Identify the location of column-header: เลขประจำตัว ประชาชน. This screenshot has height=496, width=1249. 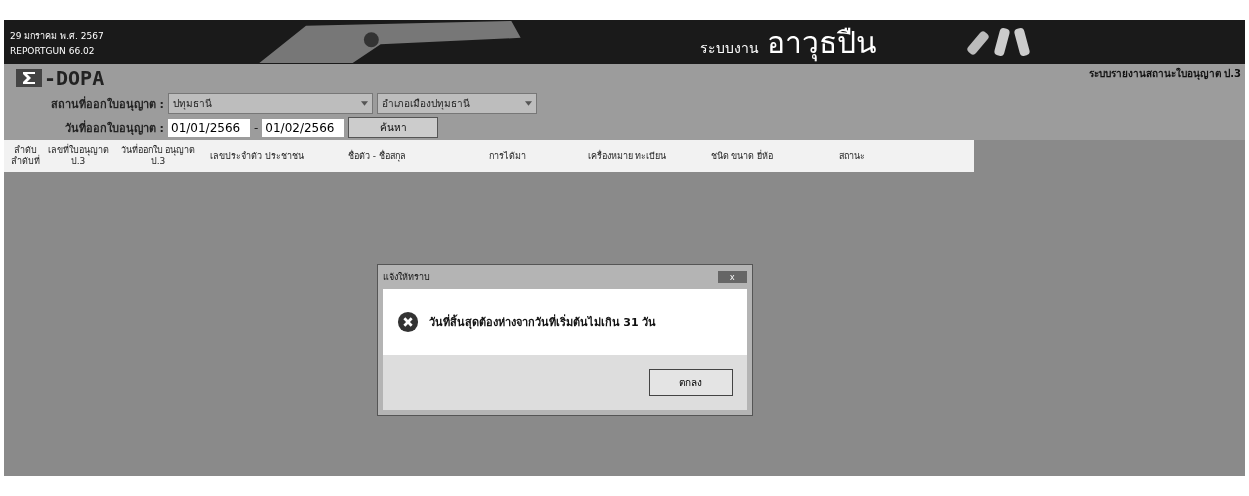
(257, 156).